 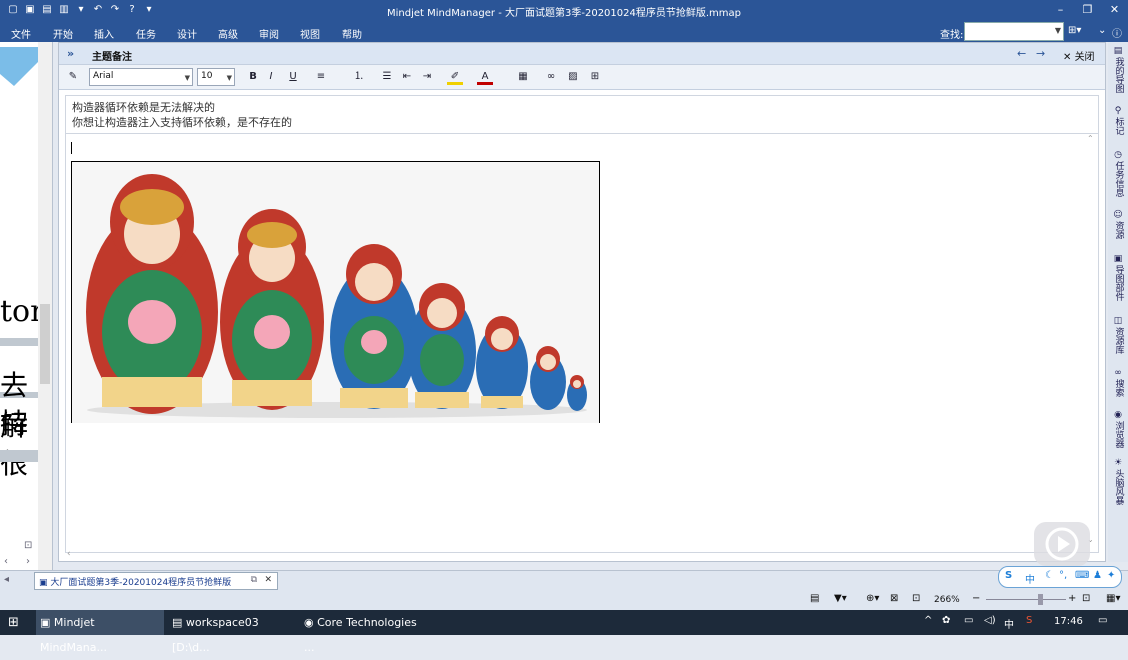 What do you see at coordinates (6, 579) in the screenshot?
I see `tab-scroll-left-icon: ◂` at bounding box center [6, 579].